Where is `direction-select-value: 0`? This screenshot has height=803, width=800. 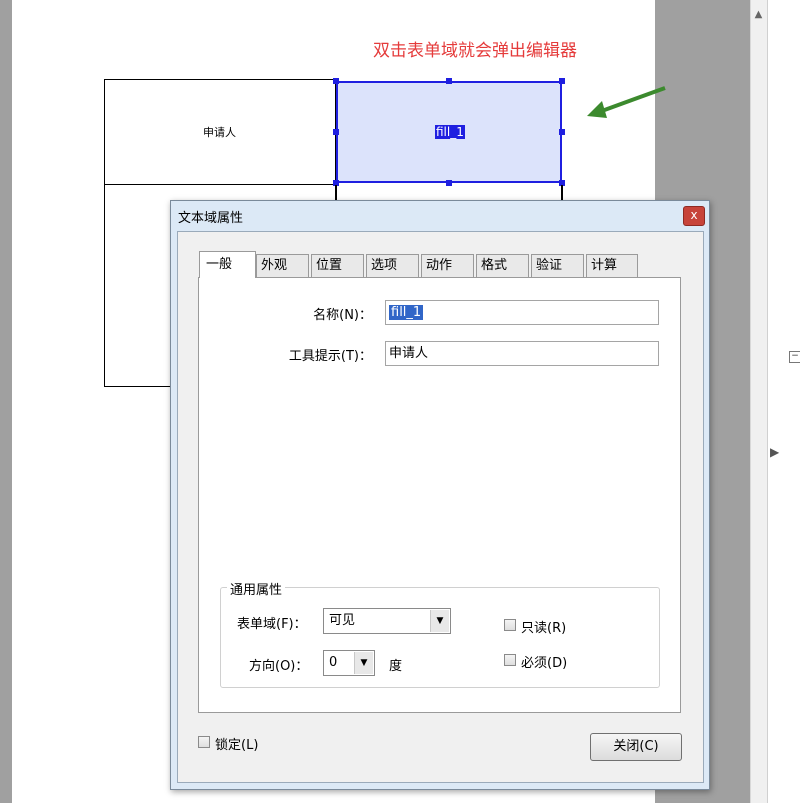 direction-select-value: 0 is located at coordinates (333, 662).